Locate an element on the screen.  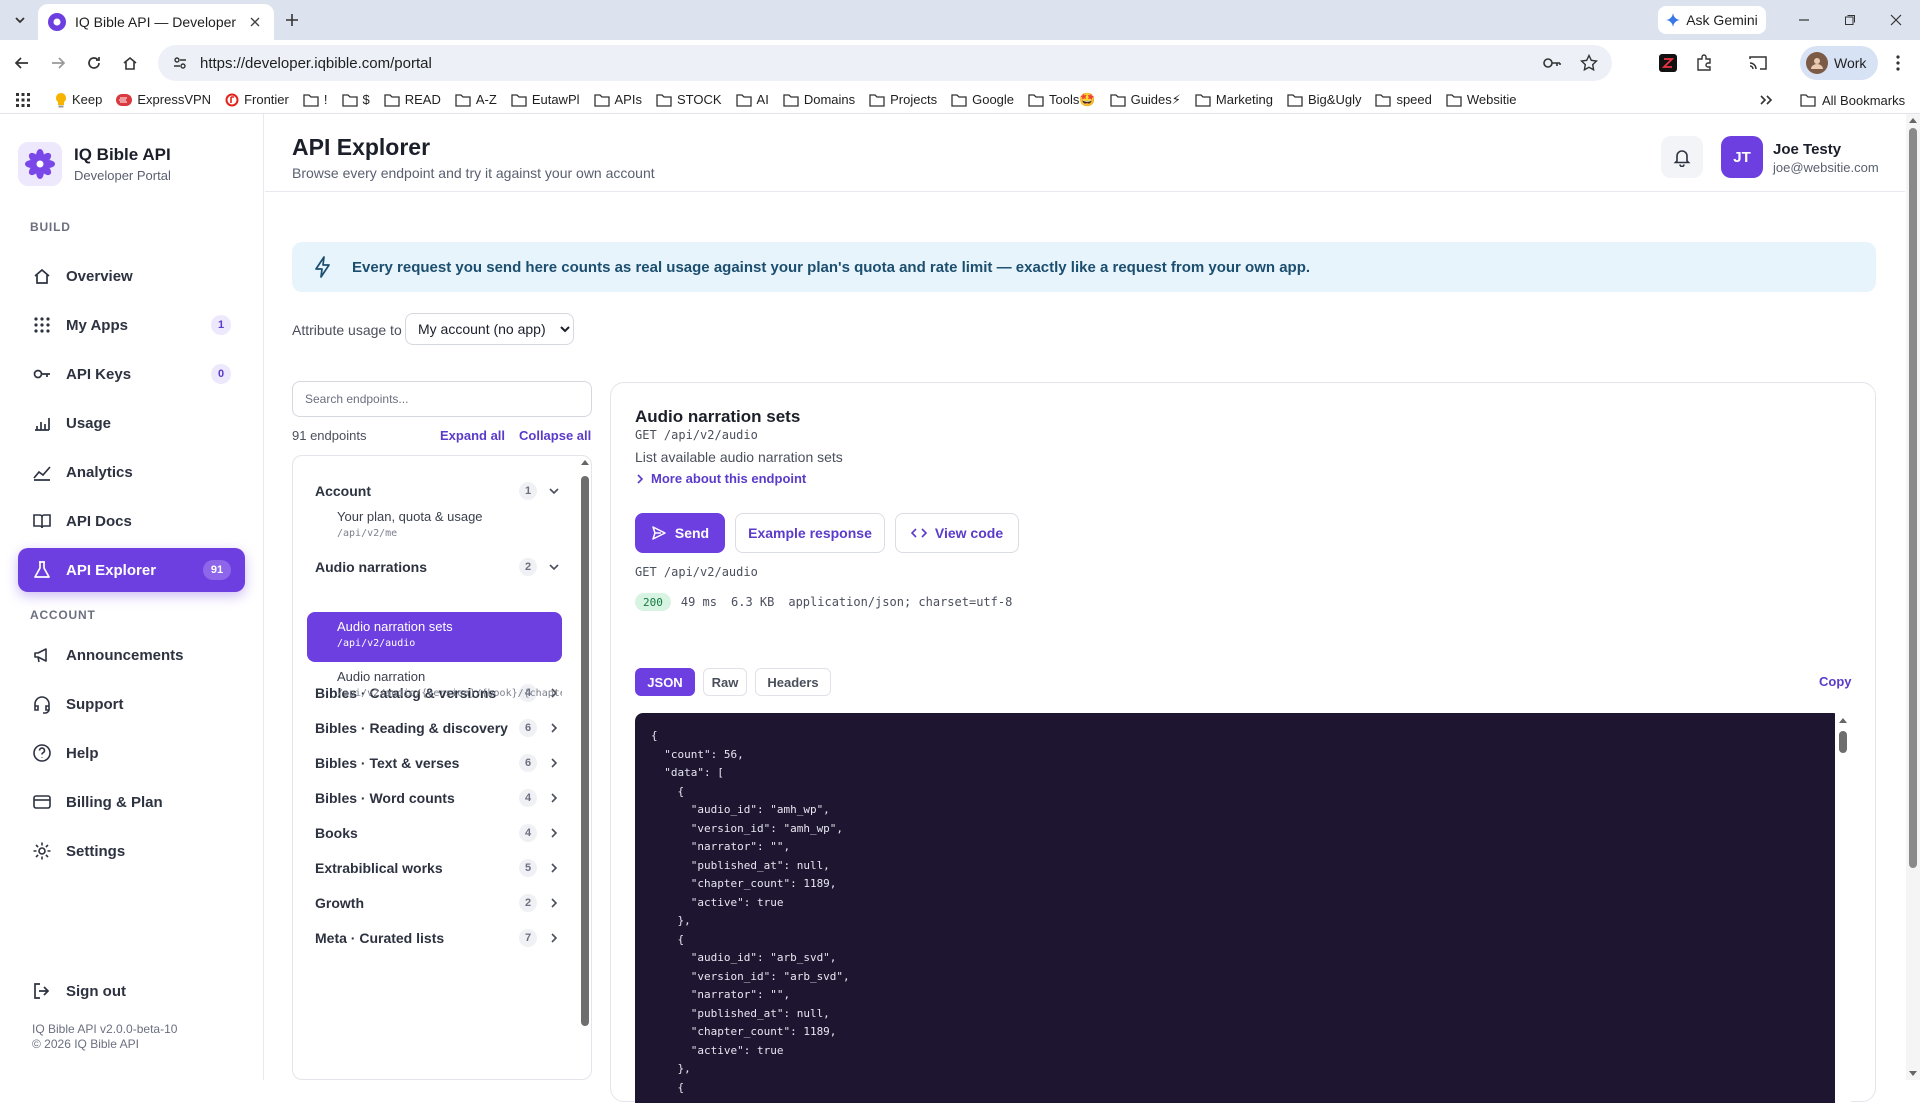
endpoint-method: GET is located at coordinates (646, 435).